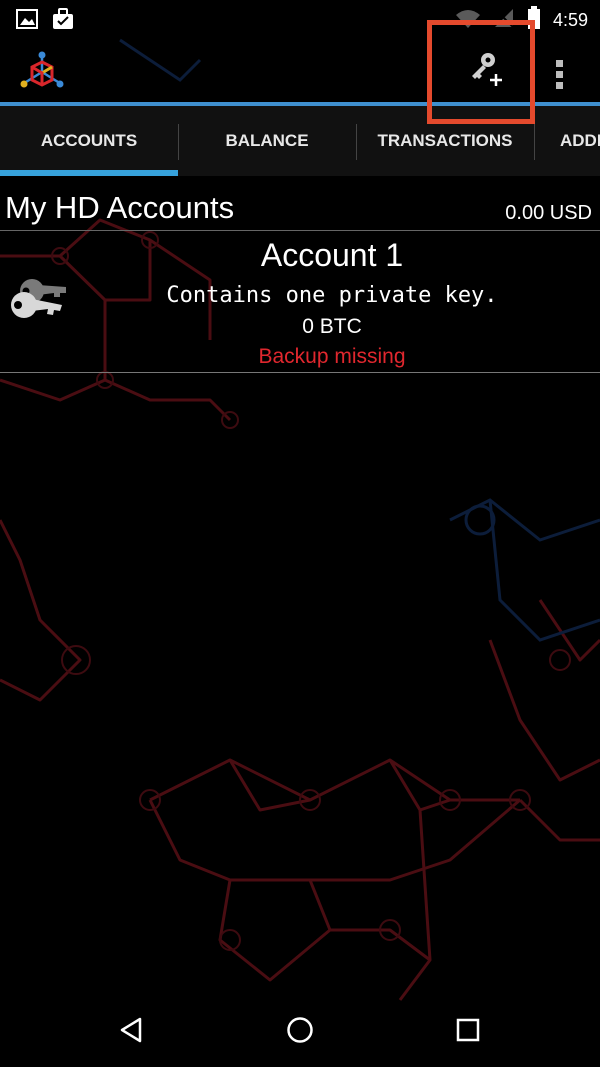 The width and height of the screenshot is (600, 1067). Describe the element at coordinates (548, 213) in the screenshot. I see `section-balance: 0.00 USD` at that location.